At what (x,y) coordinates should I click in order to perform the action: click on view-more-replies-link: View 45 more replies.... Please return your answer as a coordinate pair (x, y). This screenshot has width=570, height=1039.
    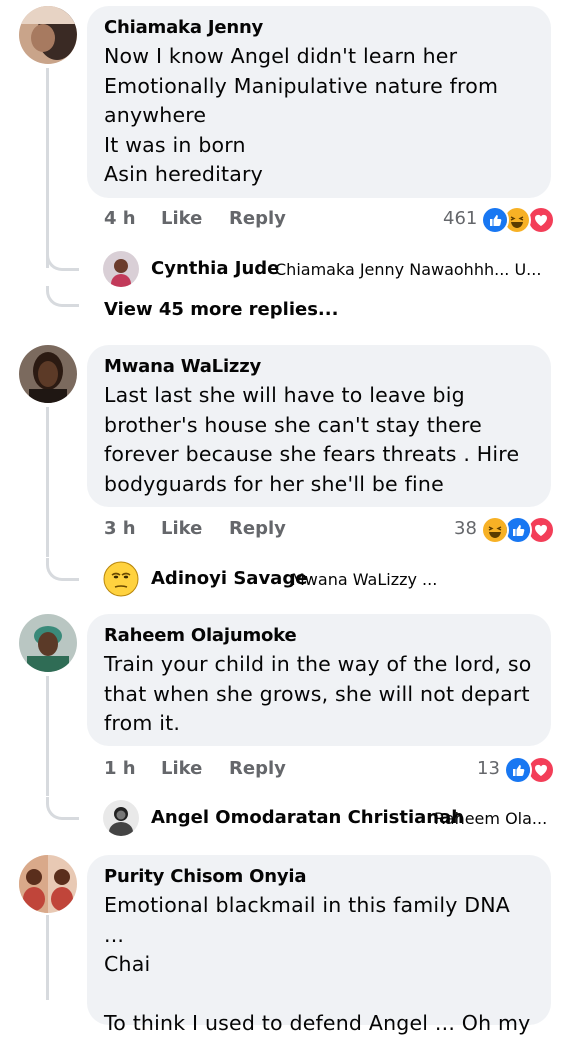
    Looking at the image, I should click on (221, 309).